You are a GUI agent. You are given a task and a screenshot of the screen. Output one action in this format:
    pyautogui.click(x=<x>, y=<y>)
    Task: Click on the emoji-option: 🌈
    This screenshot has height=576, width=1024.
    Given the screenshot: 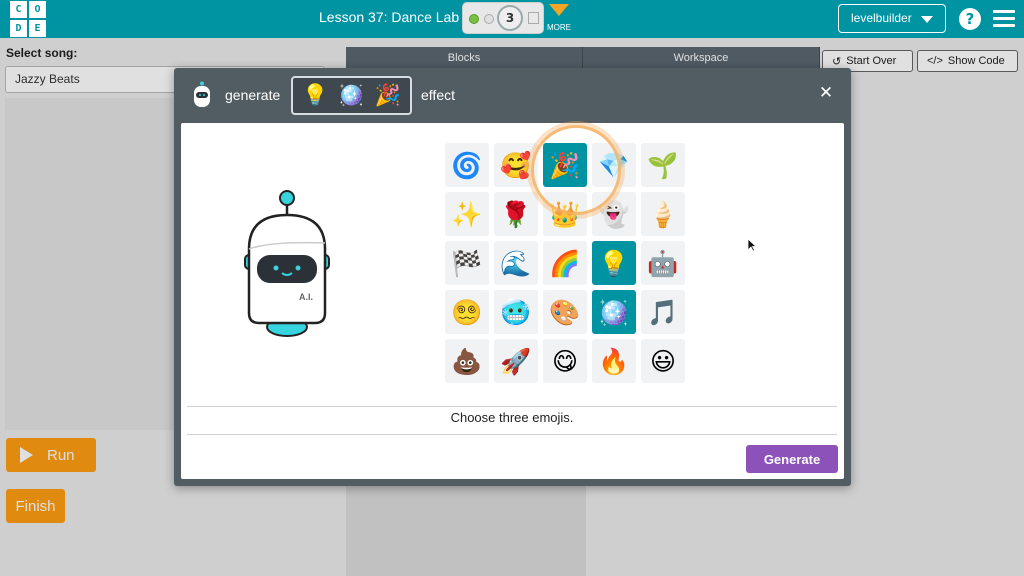 What is the action you would take?
    pyautogui.click(x=565, y=263)
    